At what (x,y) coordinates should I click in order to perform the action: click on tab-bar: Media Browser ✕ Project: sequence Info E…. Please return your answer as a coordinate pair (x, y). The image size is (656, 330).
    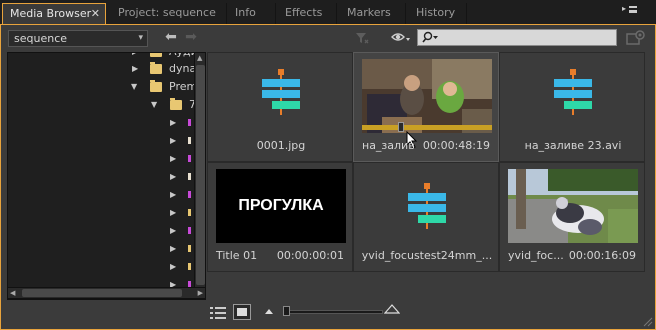
    Looking at the image, I should click on (328, 12).